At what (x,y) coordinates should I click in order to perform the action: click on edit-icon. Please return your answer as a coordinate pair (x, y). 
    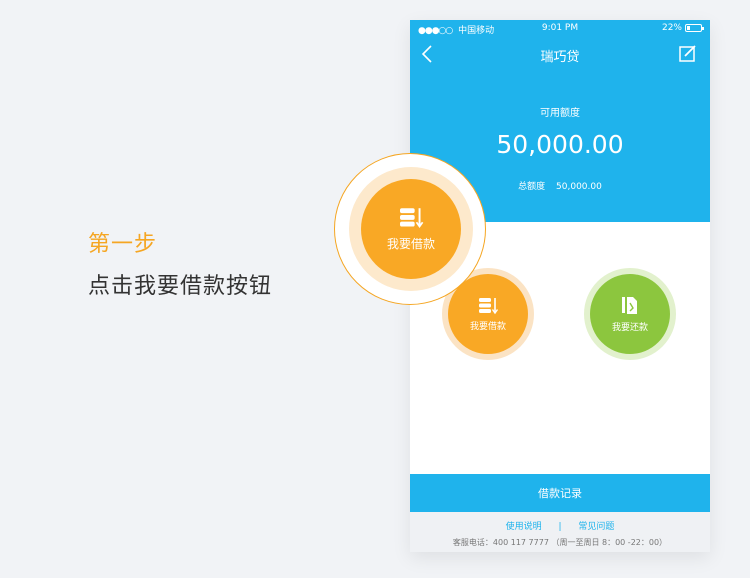
    Looking at the image, I should click on (687, 53).